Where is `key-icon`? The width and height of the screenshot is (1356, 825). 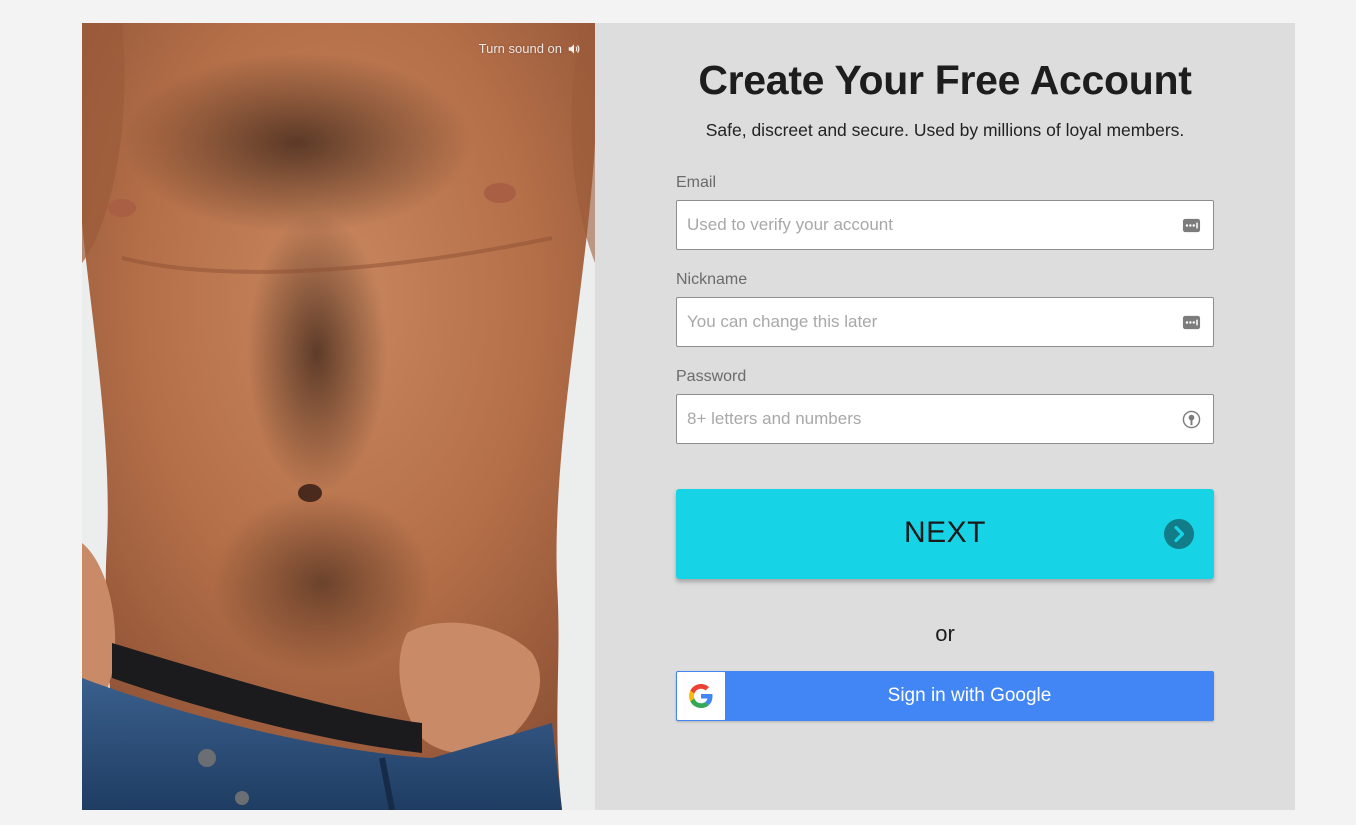
key-icon is located at coordinates (1191, 419).